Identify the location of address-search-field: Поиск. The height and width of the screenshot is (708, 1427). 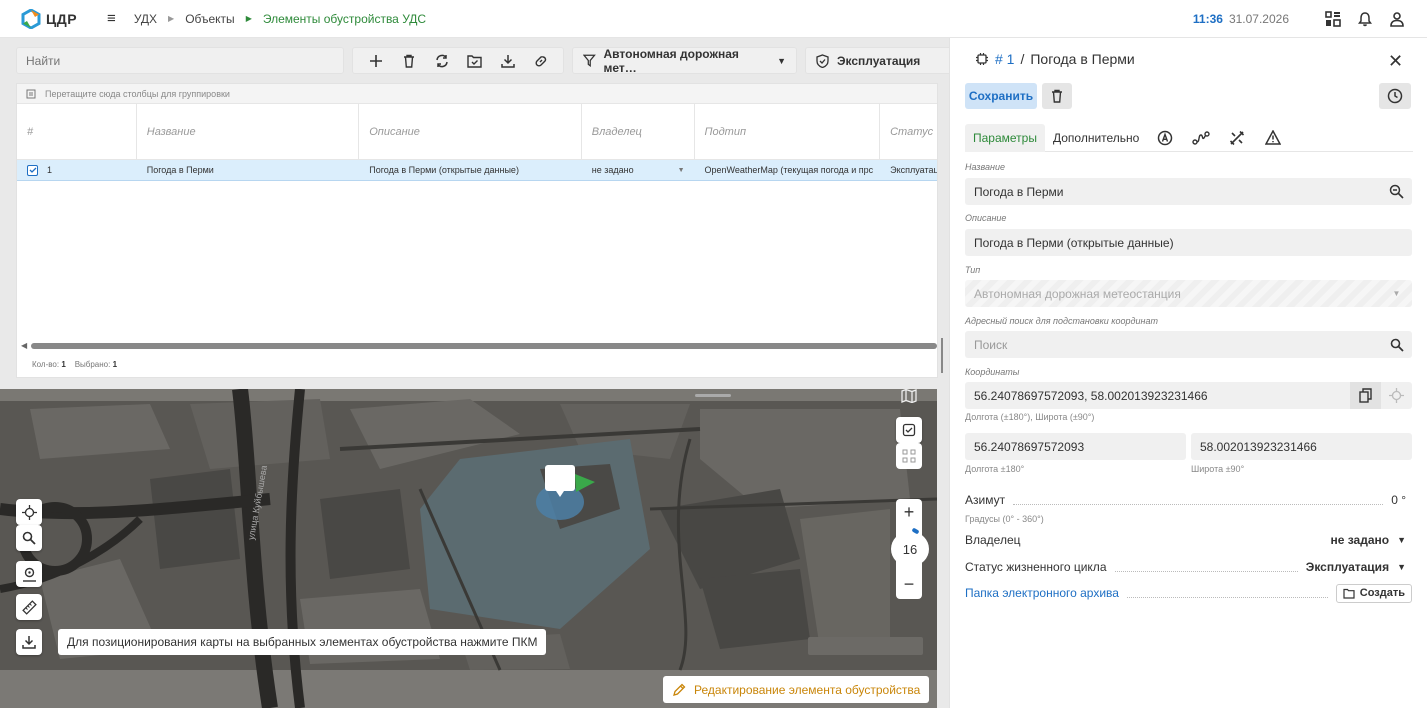
(1188, 344).